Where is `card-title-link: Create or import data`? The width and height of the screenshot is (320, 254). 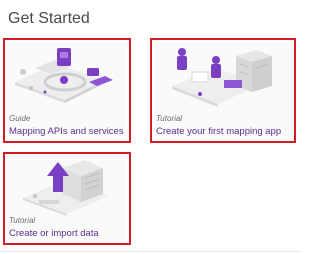 card-title-link: Create or import data is located at coordinates (54, 233).